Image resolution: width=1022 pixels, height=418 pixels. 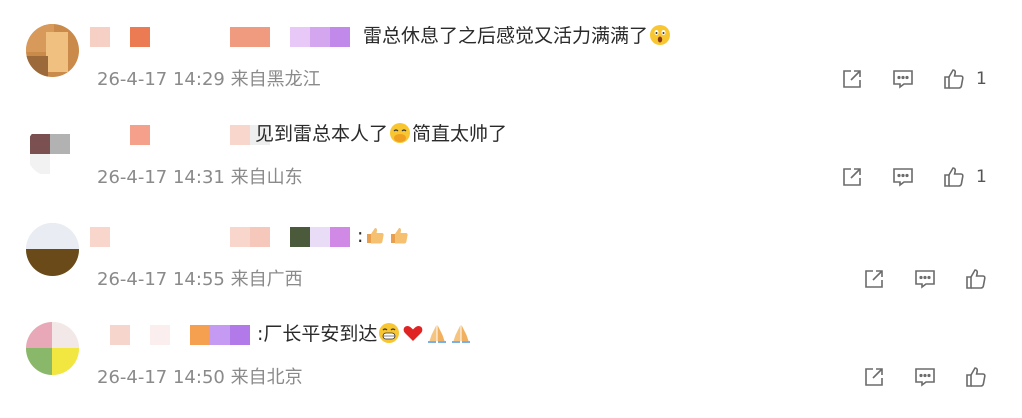 I want to click on comment-text: :, so click(x=384, y=236).